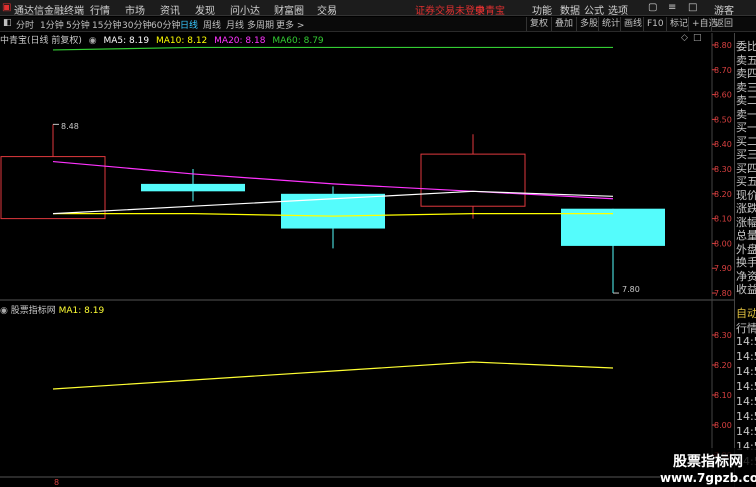  I want to click on trade-detail-item: 行情, so click(746, 328).